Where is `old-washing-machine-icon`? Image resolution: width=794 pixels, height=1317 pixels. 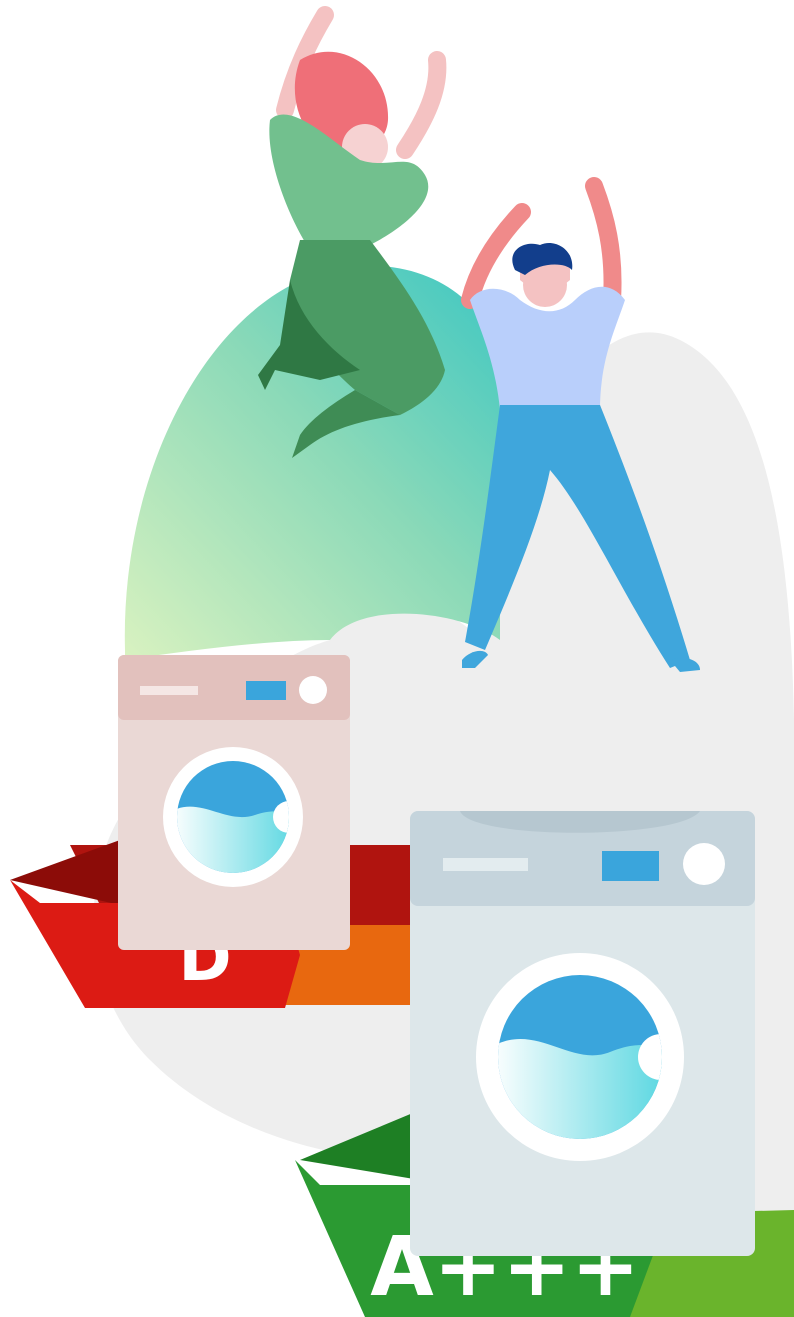
old-washing-machine-icon is located at coordinates (234, 802).